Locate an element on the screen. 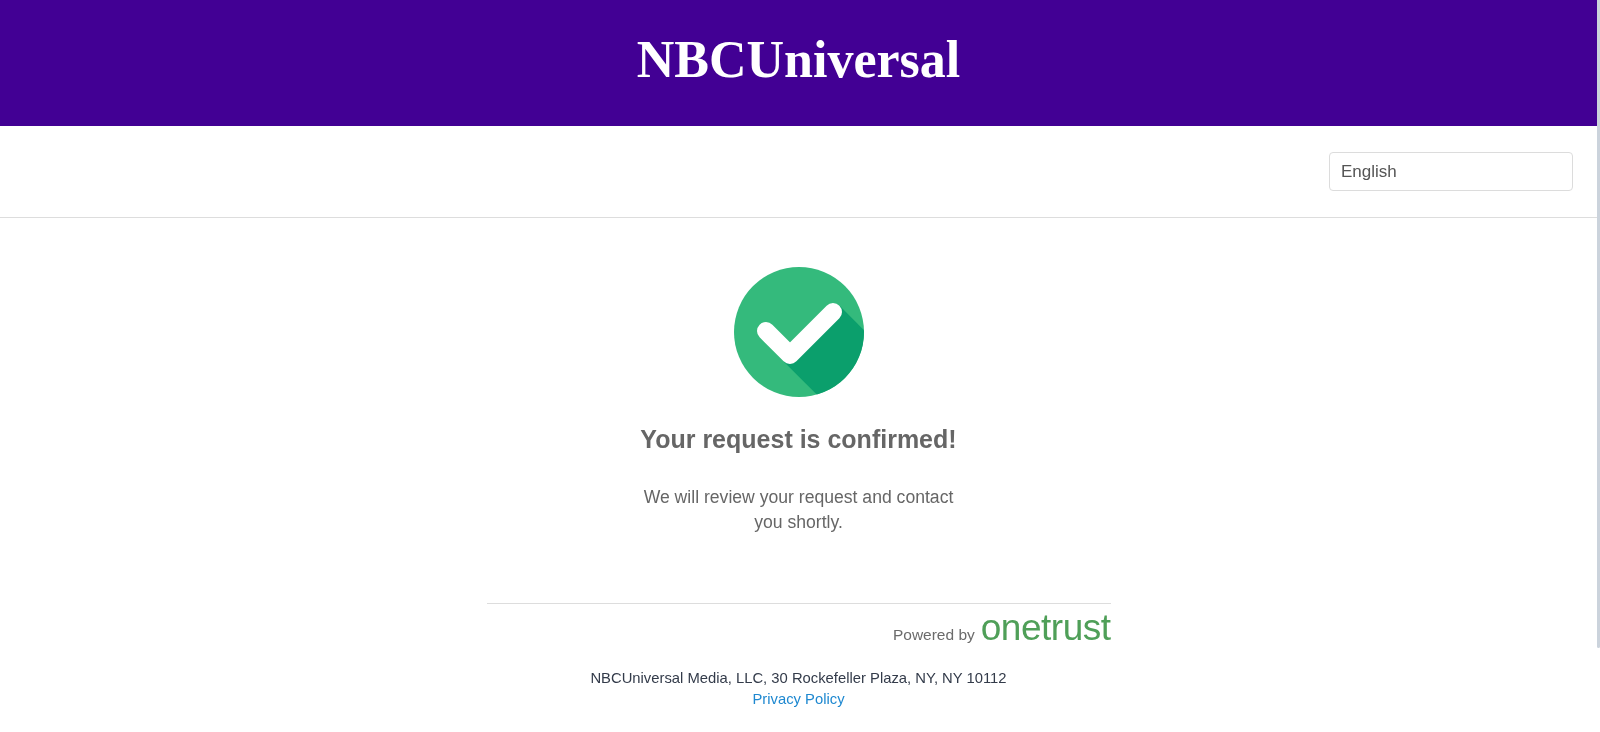 The image size is (1600, 732). header-logo: NBCUniversal is located at coordinates (798, 59).